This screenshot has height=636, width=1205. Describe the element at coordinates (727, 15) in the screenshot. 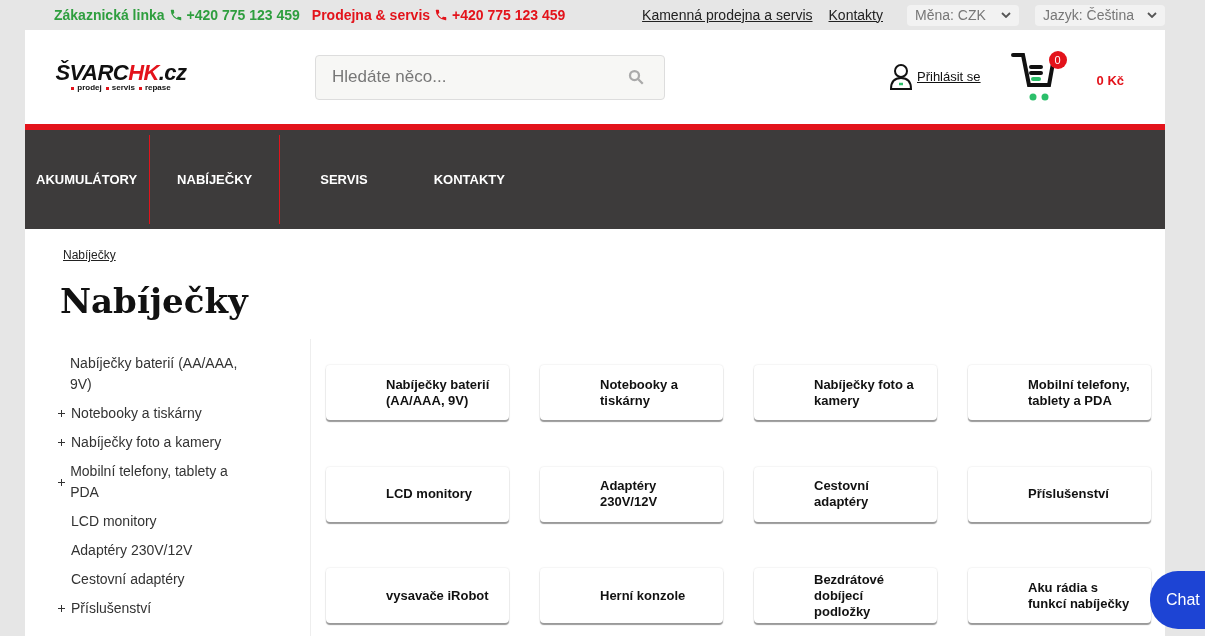

I see `top-link: Kamenná prodejna a servis` at that location.